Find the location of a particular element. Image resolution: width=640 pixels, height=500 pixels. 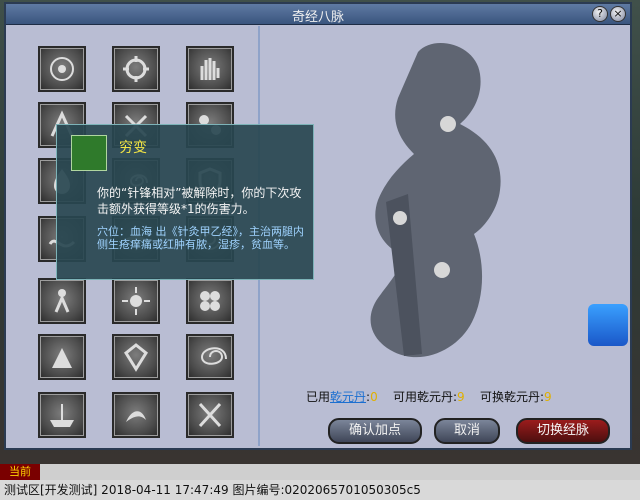

window-title: 奇经八脉 is located at coordinates (317, 17).